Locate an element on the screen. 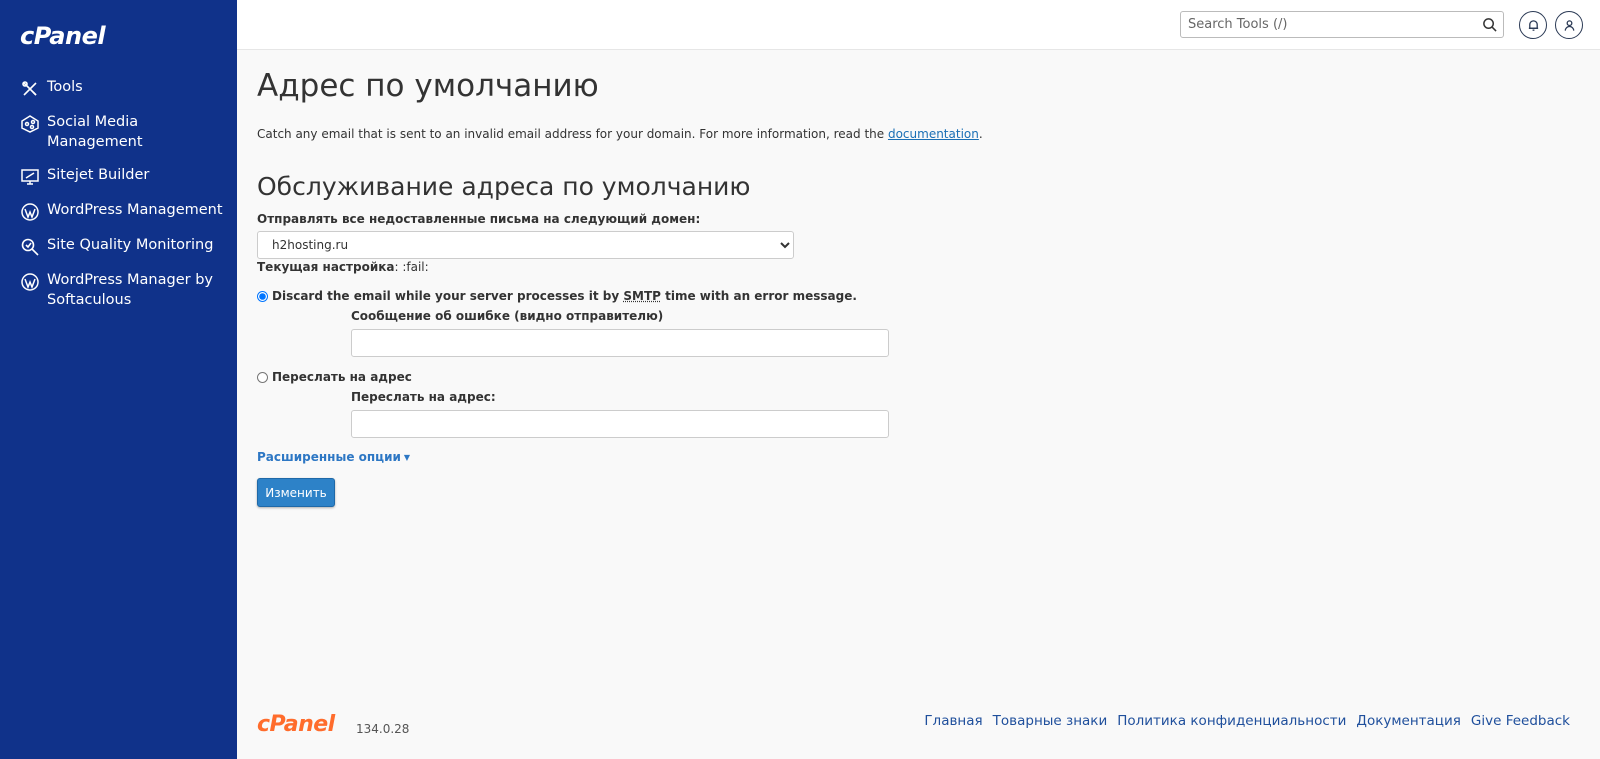  sidebar-item-tools: Tools is located at coordinates (118, 88).